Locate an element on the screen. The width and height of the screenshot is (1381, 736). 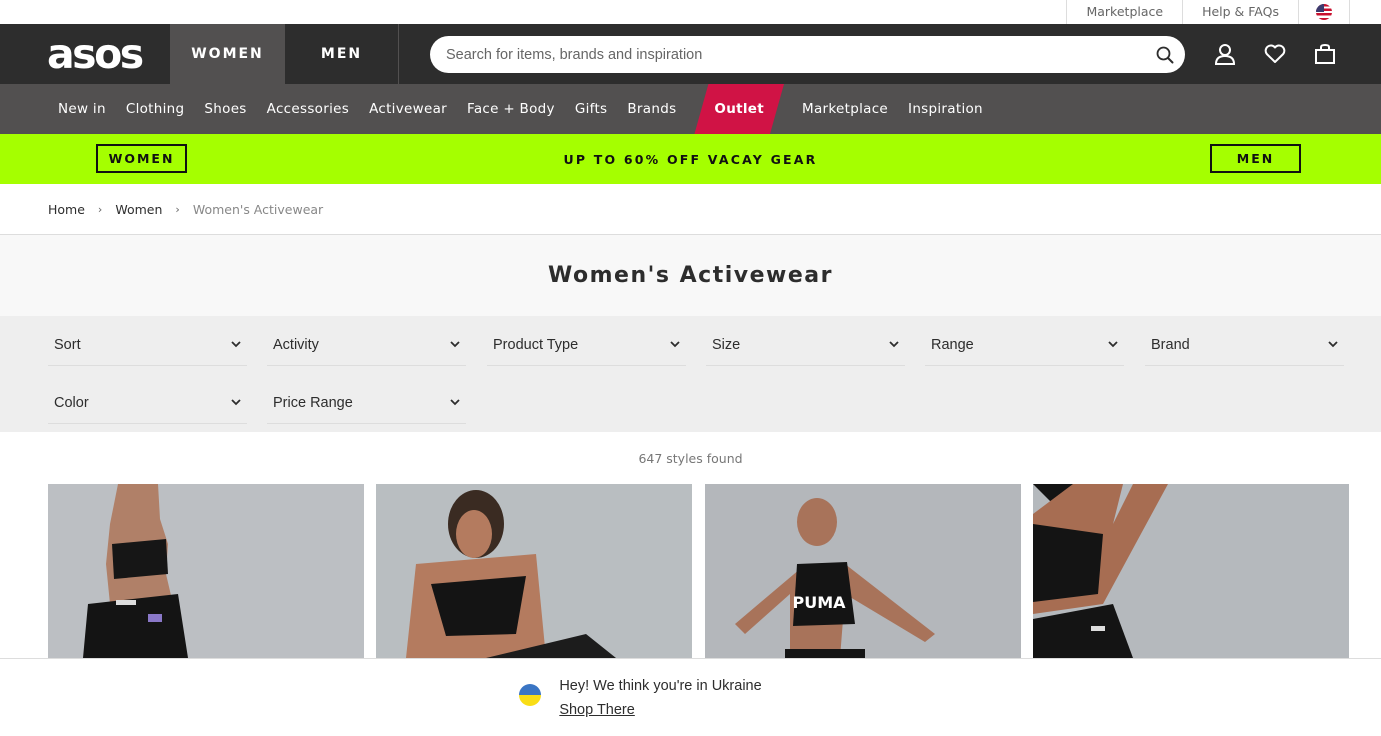
filter-label: Range is located at coordinates (952, 344).